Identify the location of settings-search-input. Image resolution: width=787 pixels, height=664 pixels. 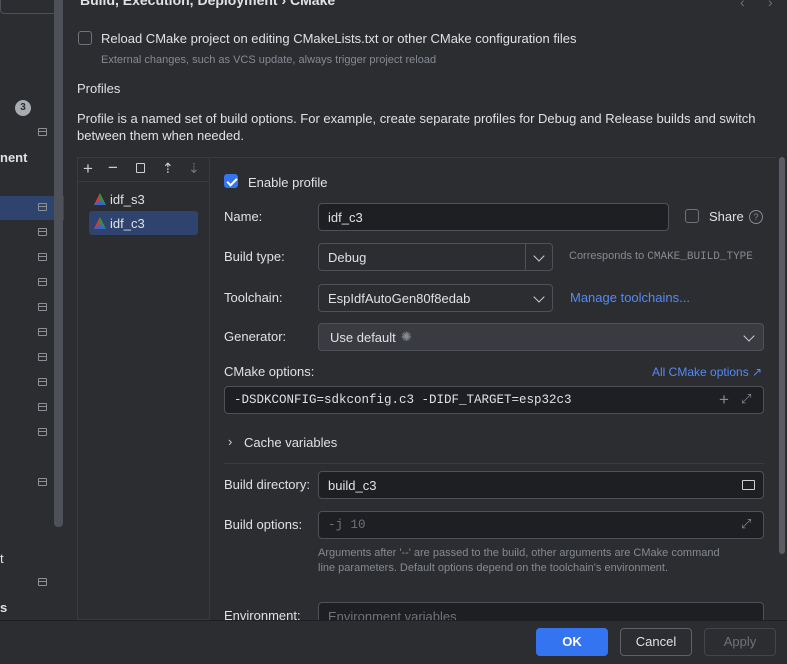
(28, 7).